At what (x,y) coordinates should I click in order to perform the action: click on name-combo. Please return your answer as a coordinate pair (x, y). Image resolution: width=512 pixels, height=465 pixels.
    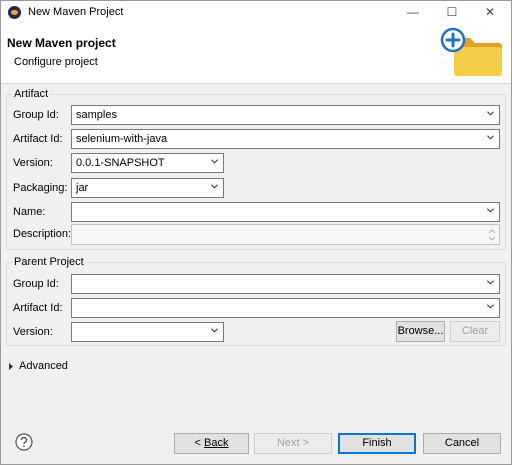
    Looking at the image, I should click on (285, 212).